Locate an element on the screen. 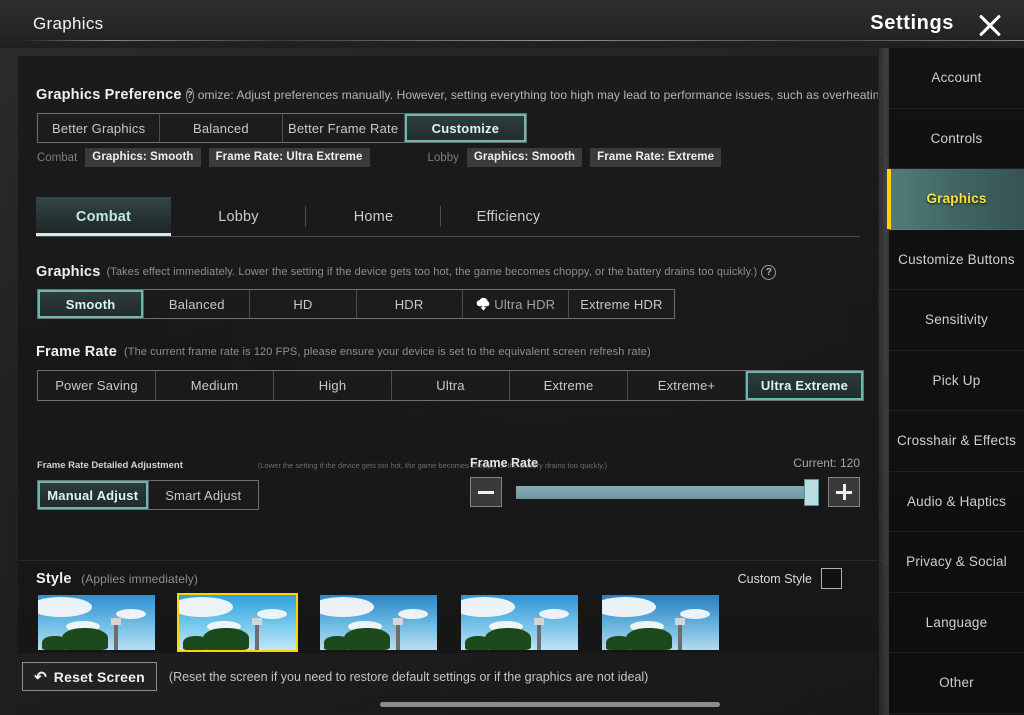  sidebar-item-label: Customize Buttons is located at coordinates (956, 259).